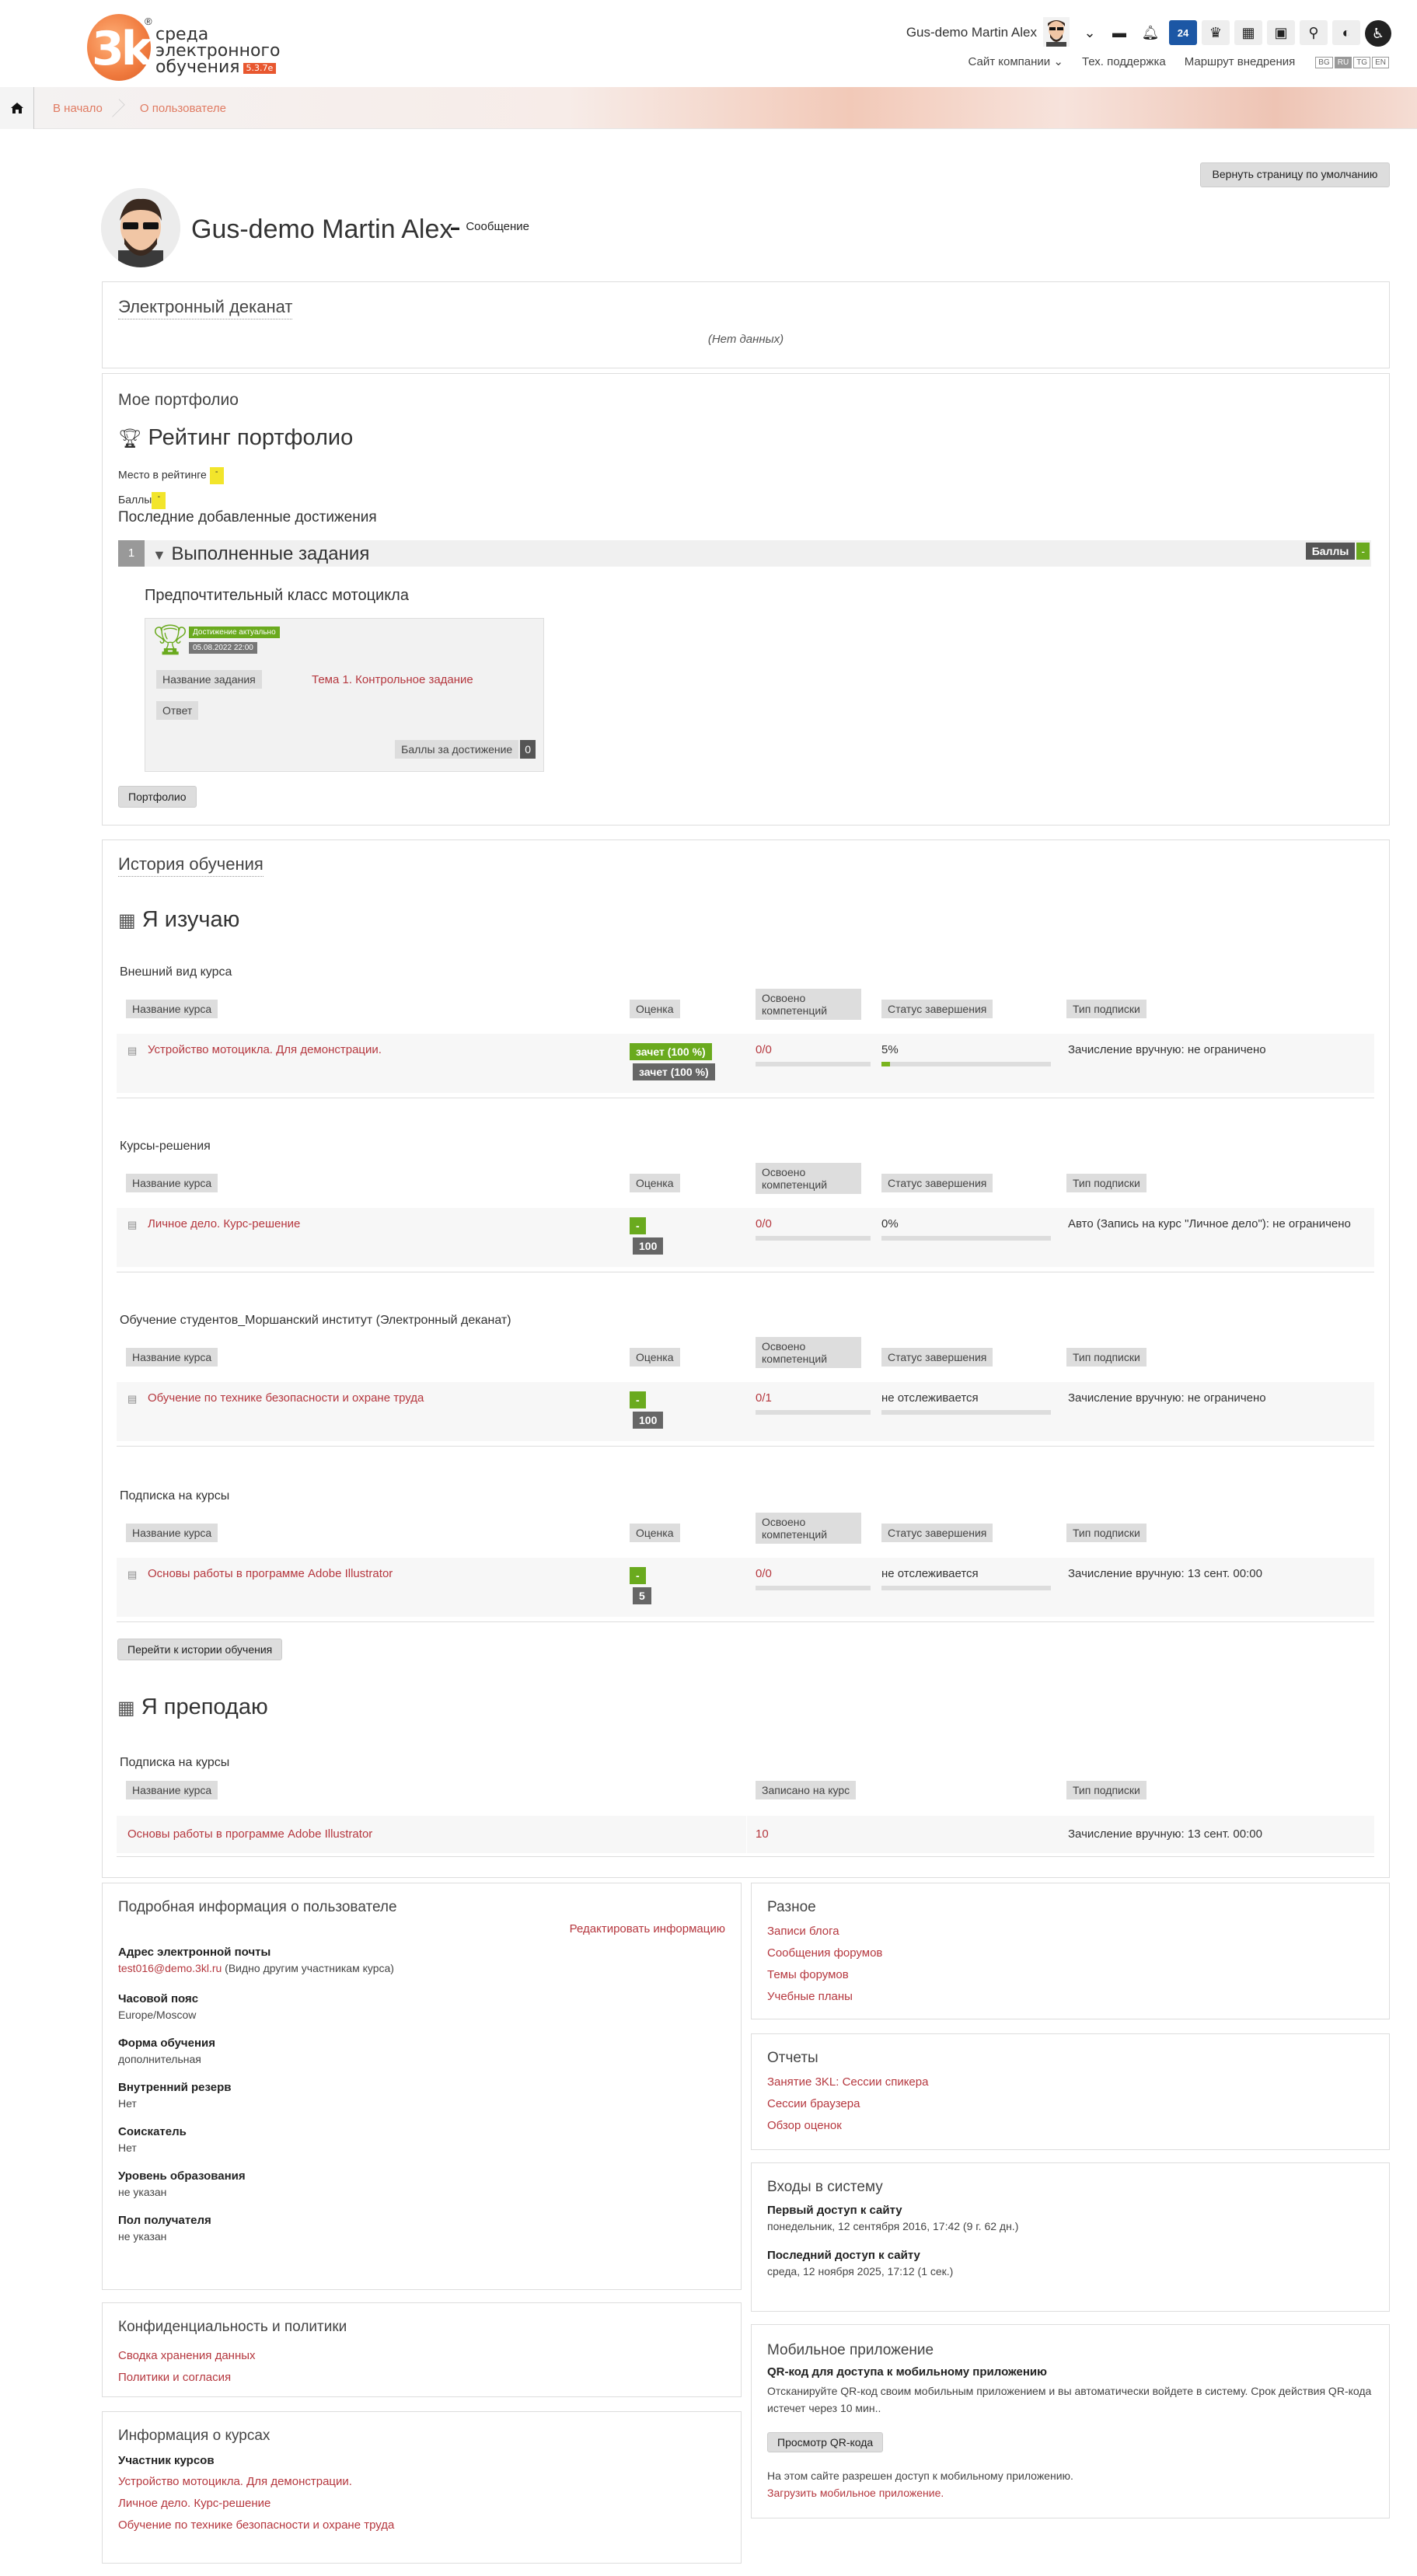 This screenshot has height=2576, width=1417. What do you see at coordinates (17, 108) in the screenshot?
I see `home-icon` at bounding box center [17, 108].